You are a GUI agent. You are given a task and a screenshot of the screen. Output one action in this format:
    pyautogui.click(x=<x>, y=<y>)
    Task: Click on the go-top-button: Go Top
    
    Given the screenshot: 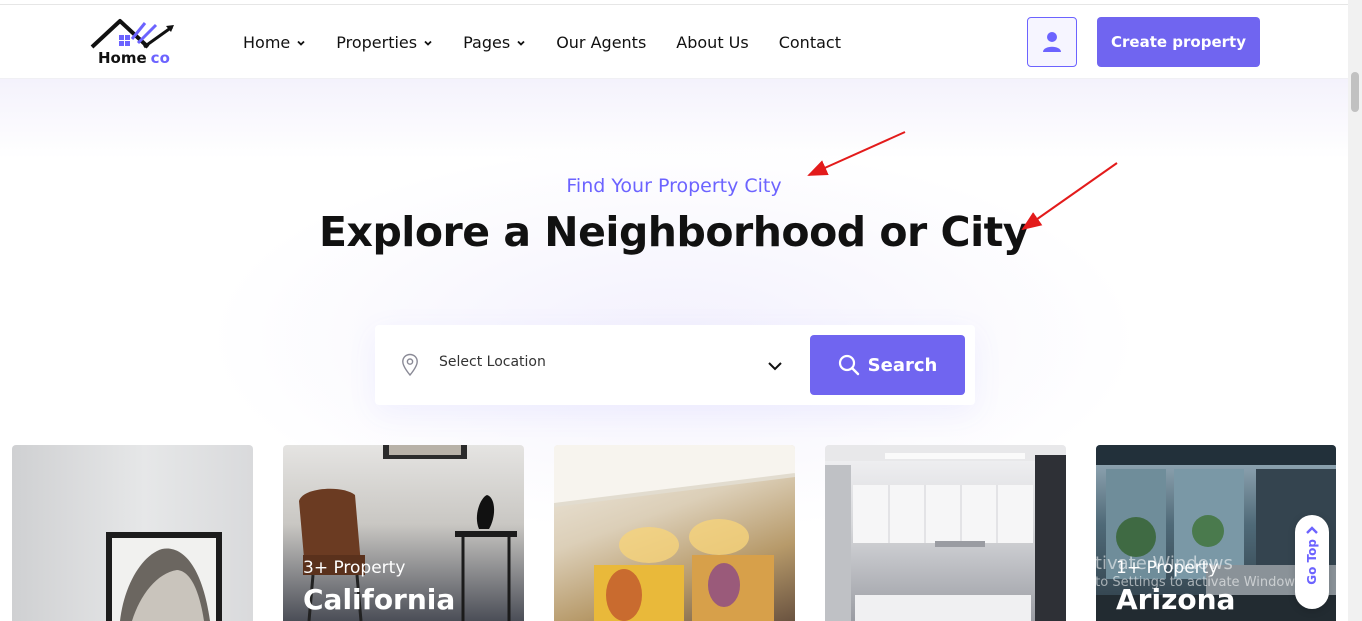 What is the action you would take?
    pyautogui.click(x=1312, y=562)
    